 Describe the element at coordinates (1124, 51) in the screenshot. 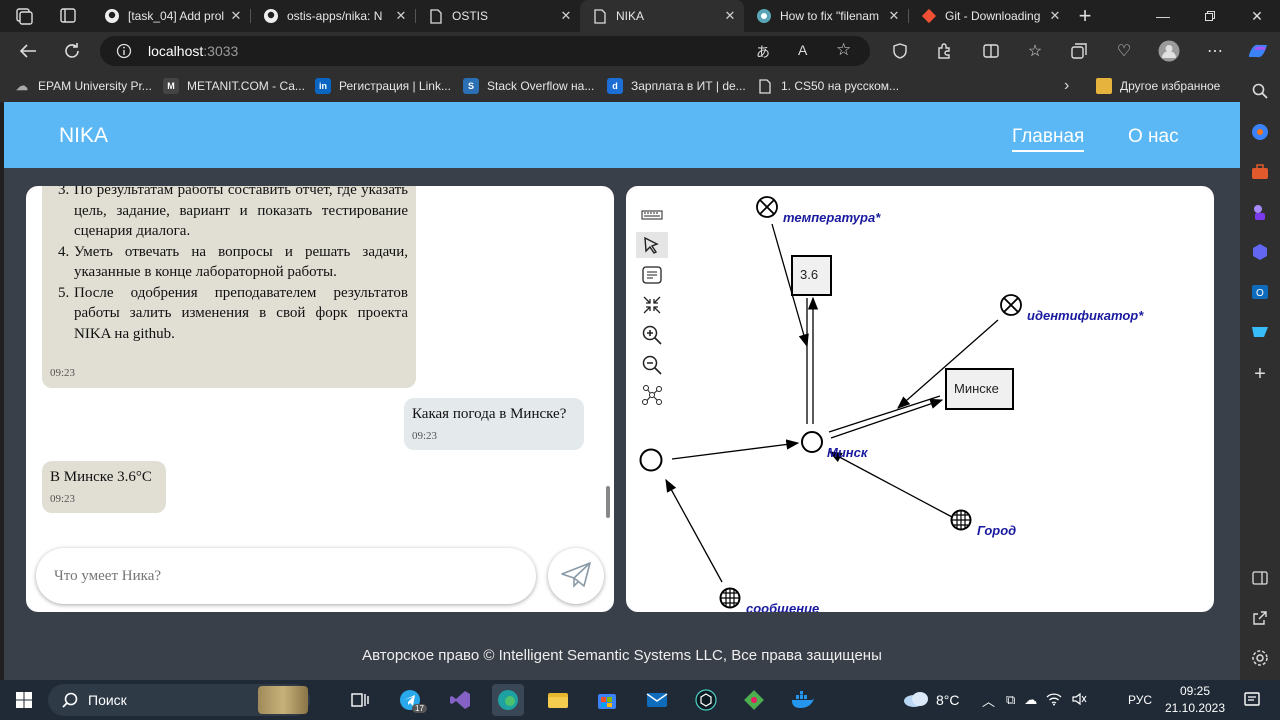

I see `heart-monitor-icon: ♡` at that location.